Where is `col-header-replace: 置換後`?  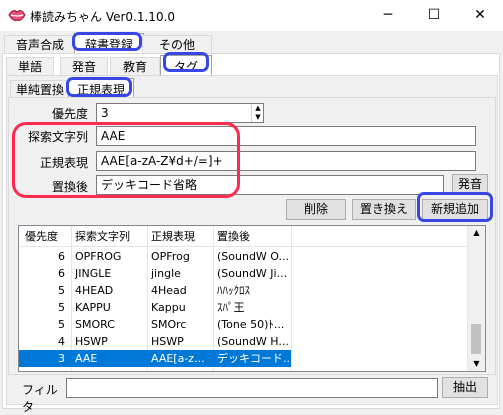
col-header-replace: 置換後 is located at coordinates (254, 236).